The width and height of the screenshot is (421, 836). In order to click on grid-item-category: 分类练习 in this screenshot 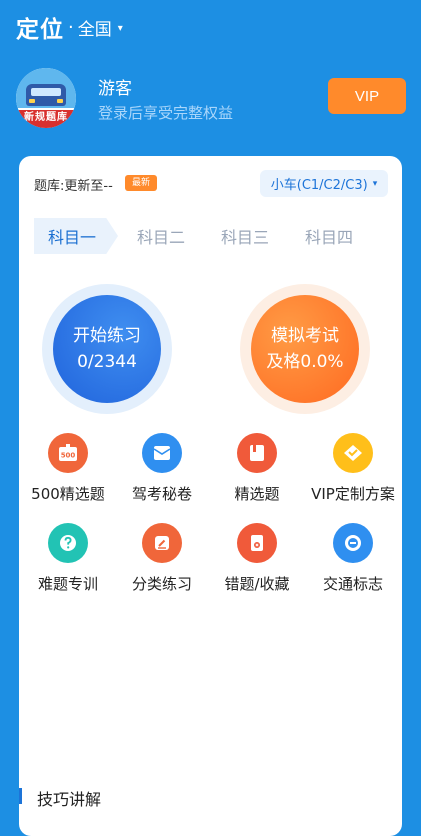, I will do `click(162, 558)`.